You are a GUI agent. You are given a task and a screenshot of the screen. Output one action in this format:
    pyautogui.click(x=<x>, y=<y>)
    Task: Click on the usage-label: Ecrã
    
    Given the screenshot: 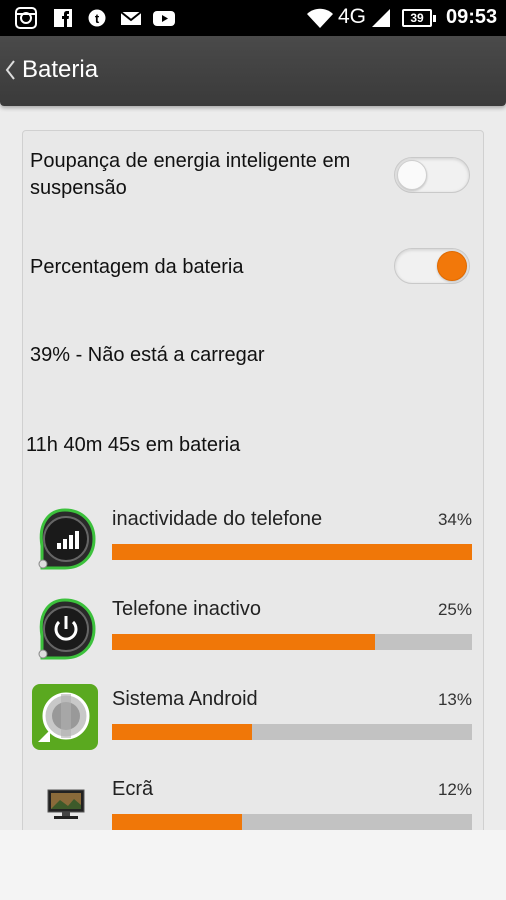 What is the action you would take?
    pyautogui.click(x=133, y=789)
    